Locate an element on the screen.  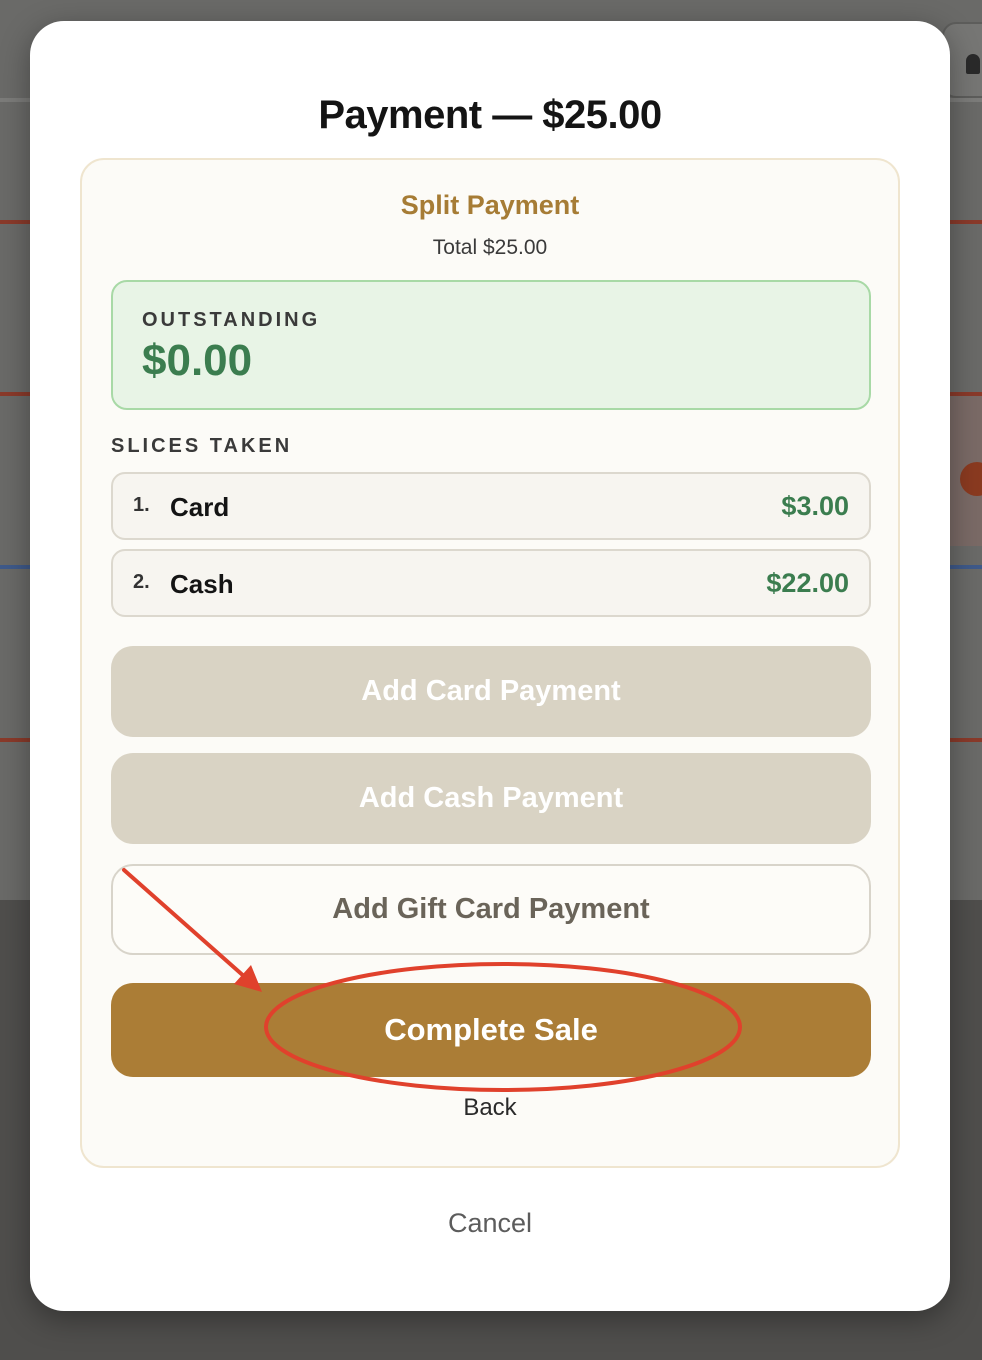
add-gift-card-payment-button: Add Gift Card Payment is located at coordinates (491, 909).